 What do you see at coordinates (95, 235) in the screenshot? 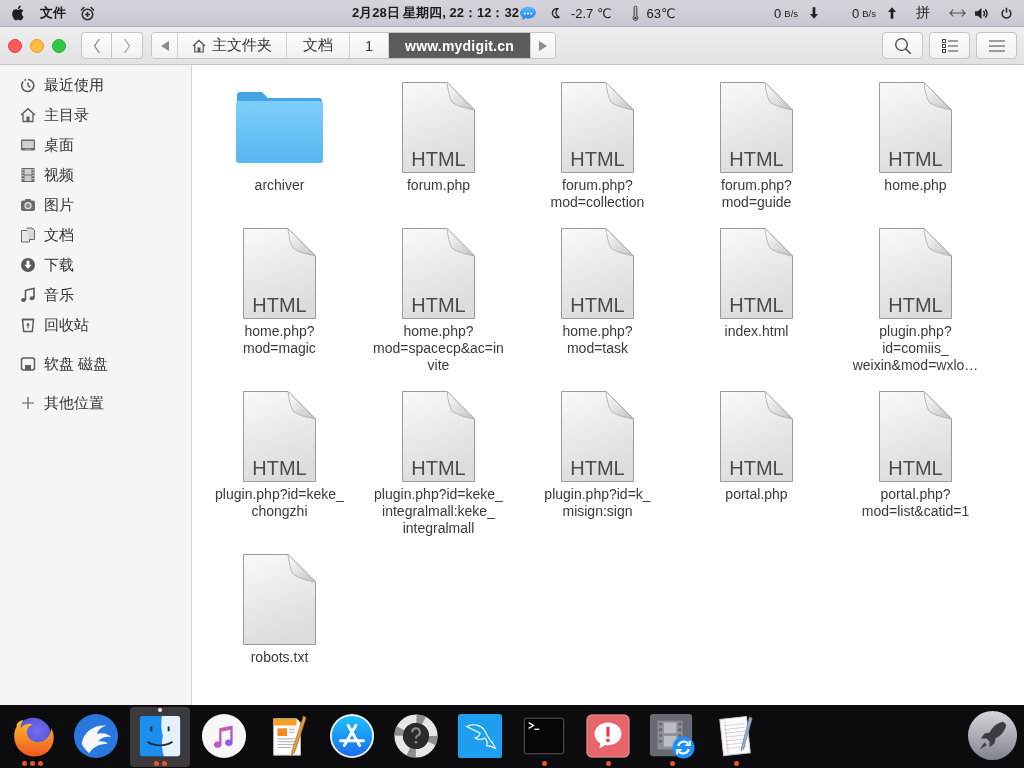
I see `sidebar-item: 文档` at bounding box center [95, 235].